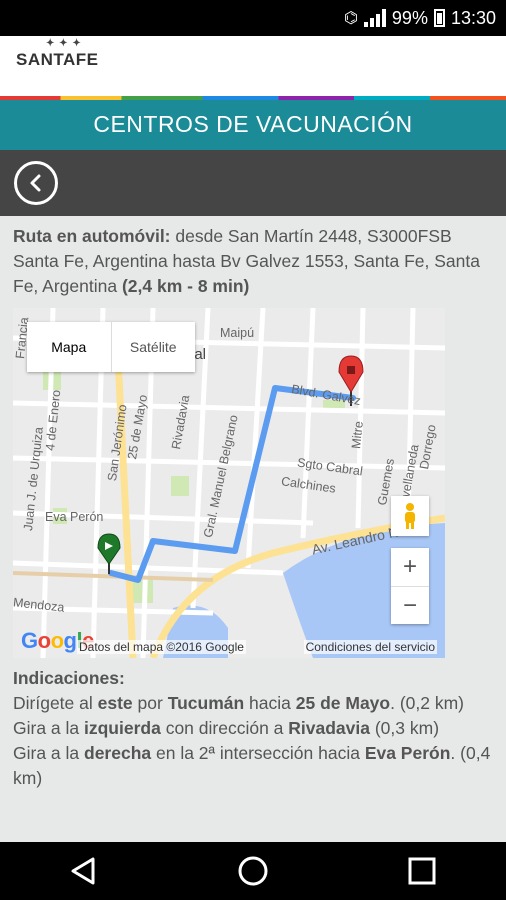 The height and width of the screenshot is (900, 506). Describe the element at coordinates (473, 17) in the screenshot. I see `clock: 13:30` at that location.